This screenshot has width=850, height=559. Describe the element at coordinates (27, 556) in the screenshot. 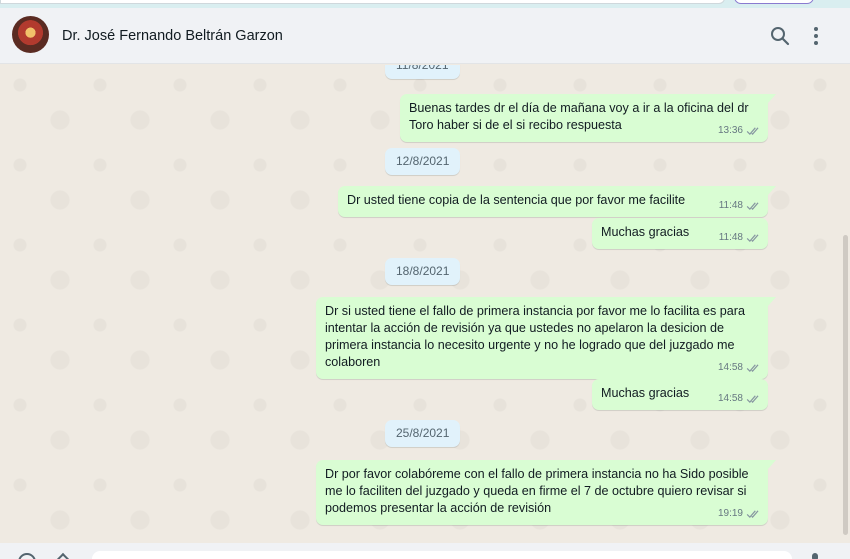

I see `emoji-icon` at that location.